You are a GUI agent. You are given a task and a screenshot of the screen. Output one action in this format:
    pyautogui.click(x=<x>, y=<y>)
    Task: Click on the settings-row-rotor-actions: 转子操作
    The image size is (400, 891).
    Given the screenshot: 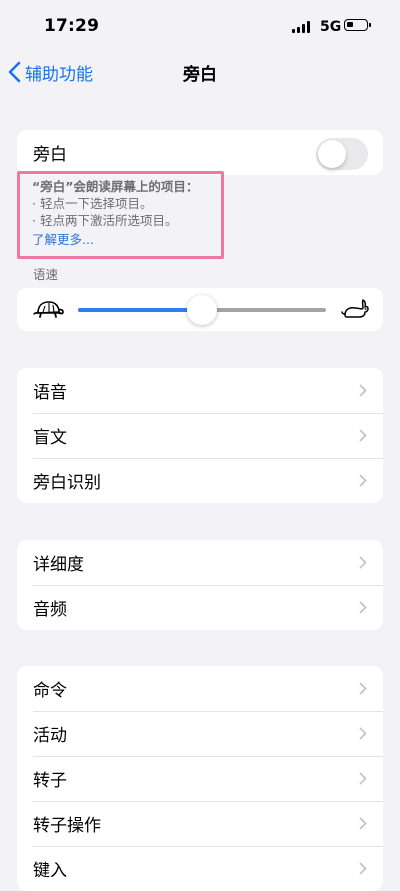 What is the action you would take?
    pyautogui.click(x=200, y=823)
    